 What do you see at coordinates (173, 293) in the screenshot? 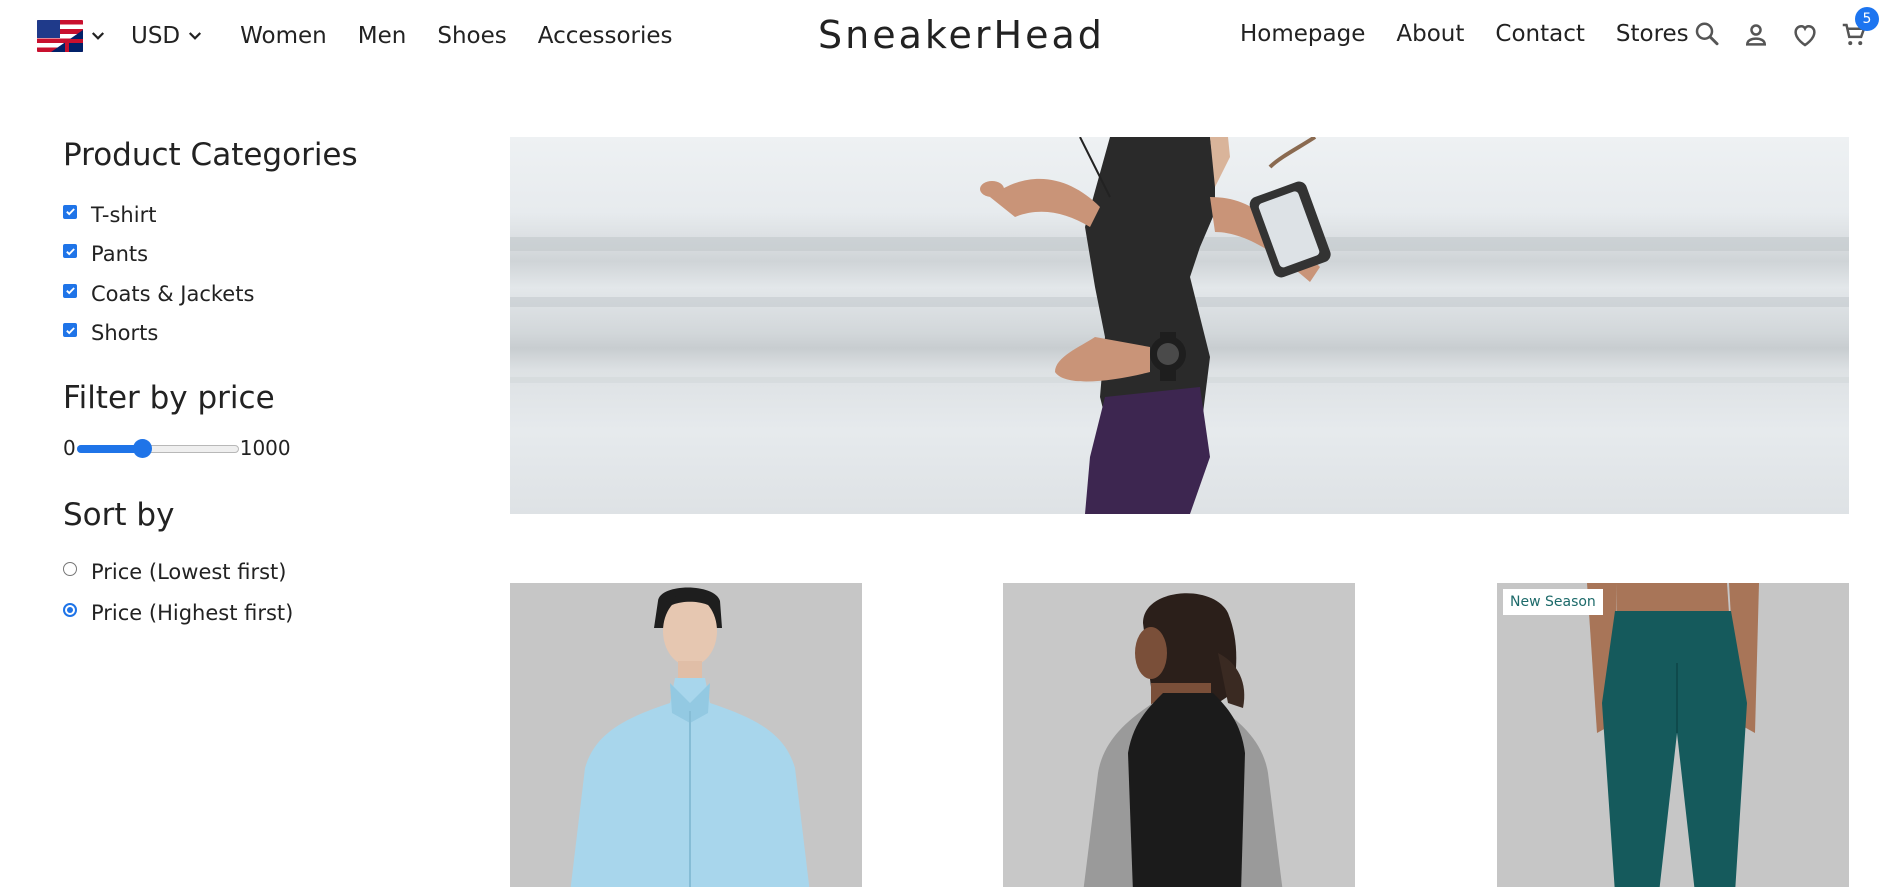
I see `category-label: Coats & Jackets` at bounding box center [173, 293].